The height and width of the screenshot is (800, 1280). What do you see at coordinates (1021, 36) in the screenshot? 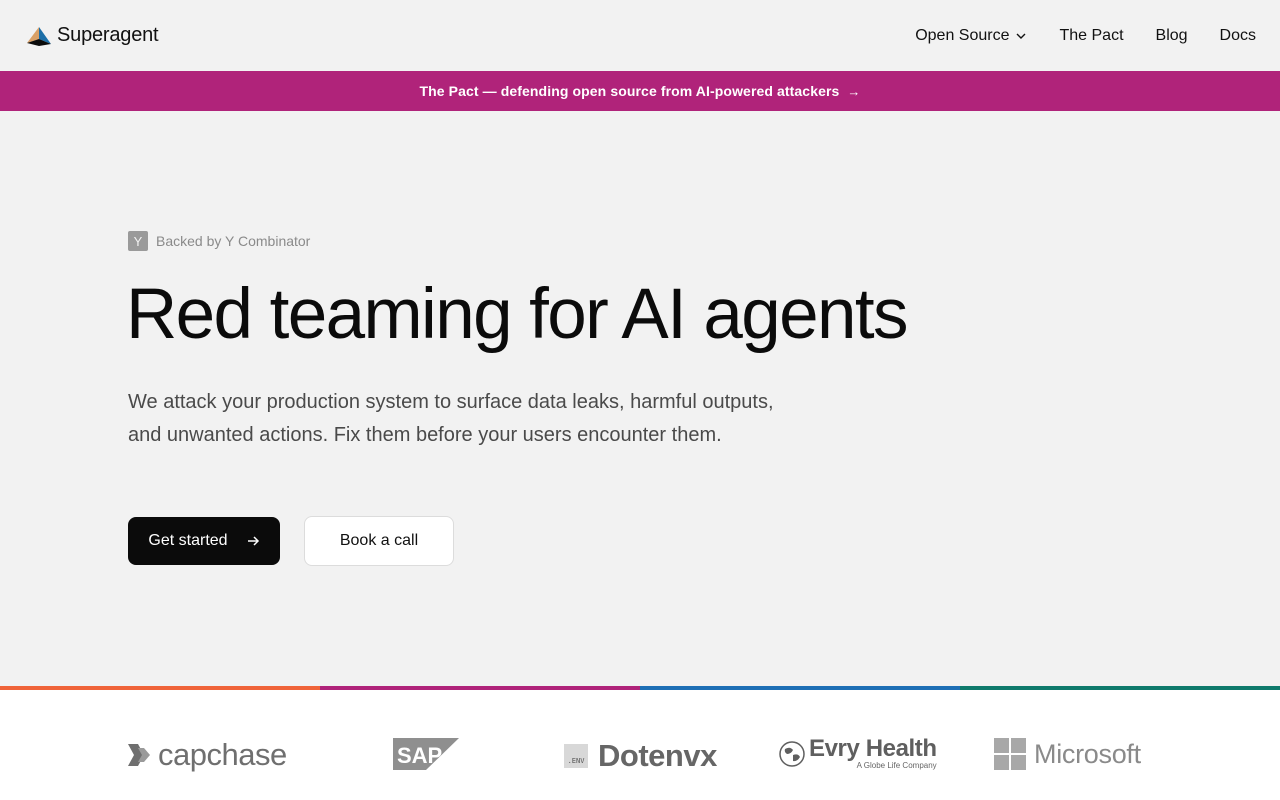
I see `chevron-down-icon` at bounding box center [1021, 36].